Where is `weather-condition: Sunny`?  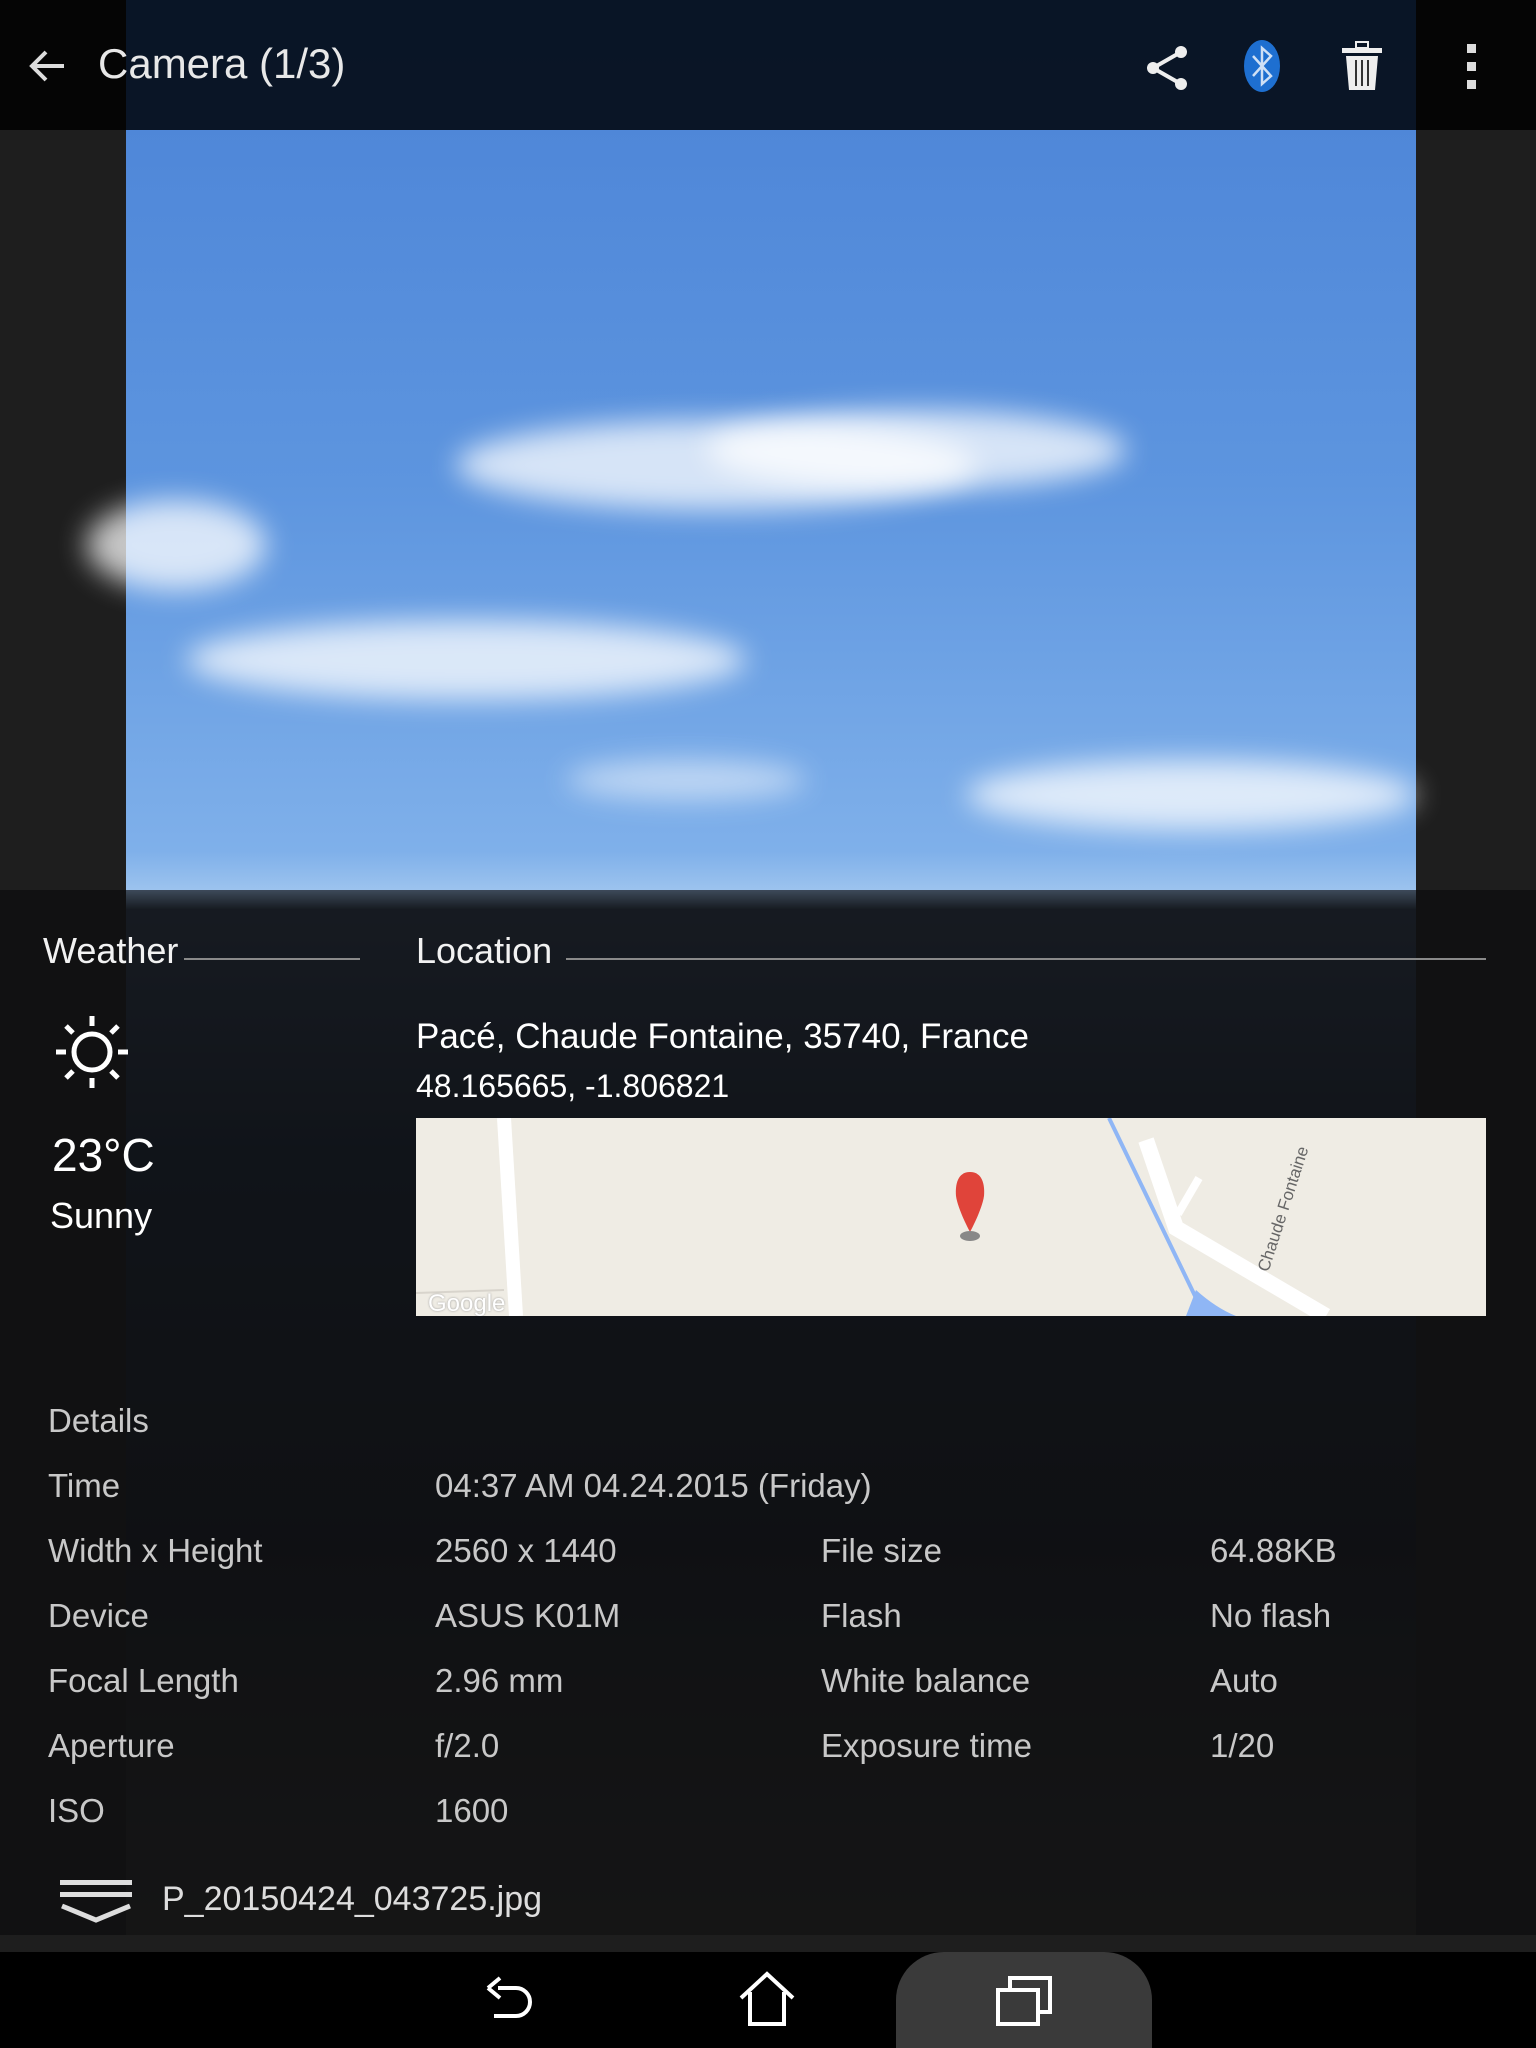 weather-condition: Sunny is located at coordinates (101, 1215).